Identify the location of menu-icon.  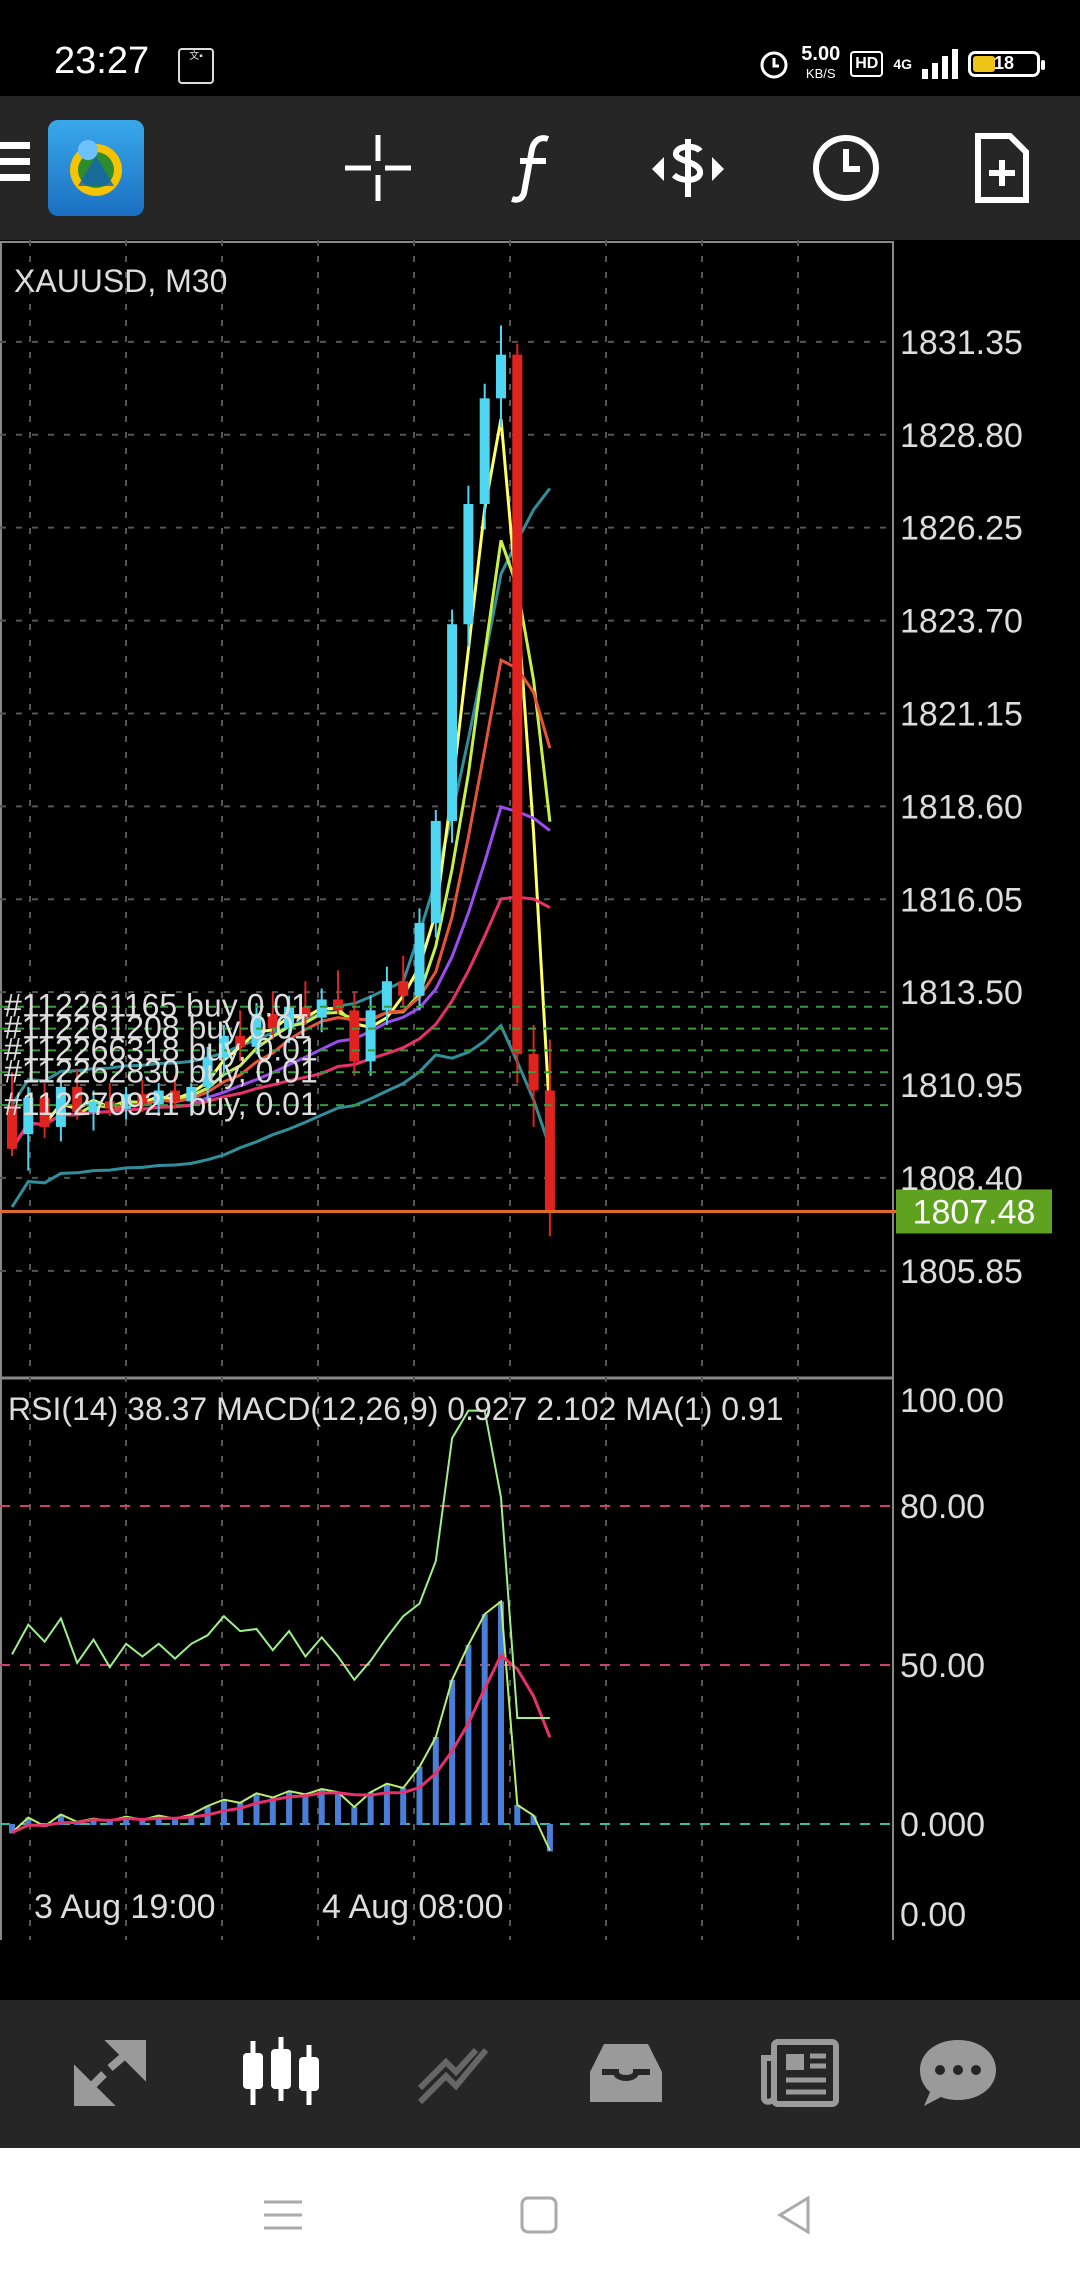
(15, 166).